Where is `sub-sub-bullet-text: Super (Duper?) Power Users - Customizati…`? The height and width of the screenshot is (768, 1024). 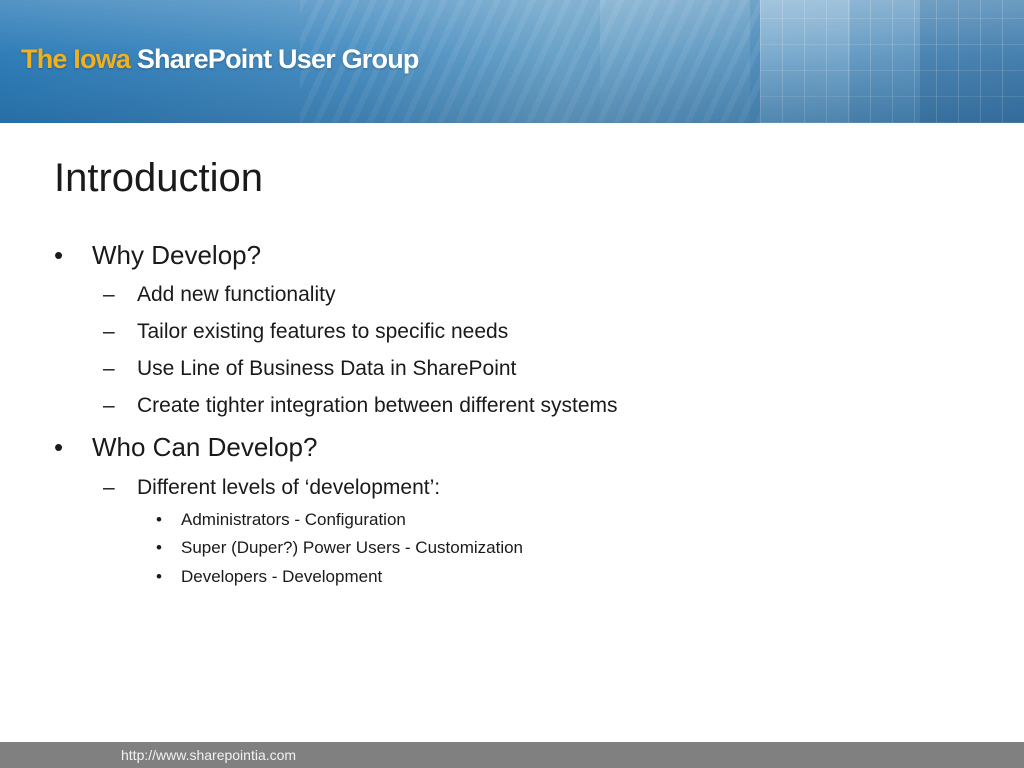
sub-sub-bullet-text: Super (Duper?) Power Users - Customizati… is located at coordinates (352, 547).